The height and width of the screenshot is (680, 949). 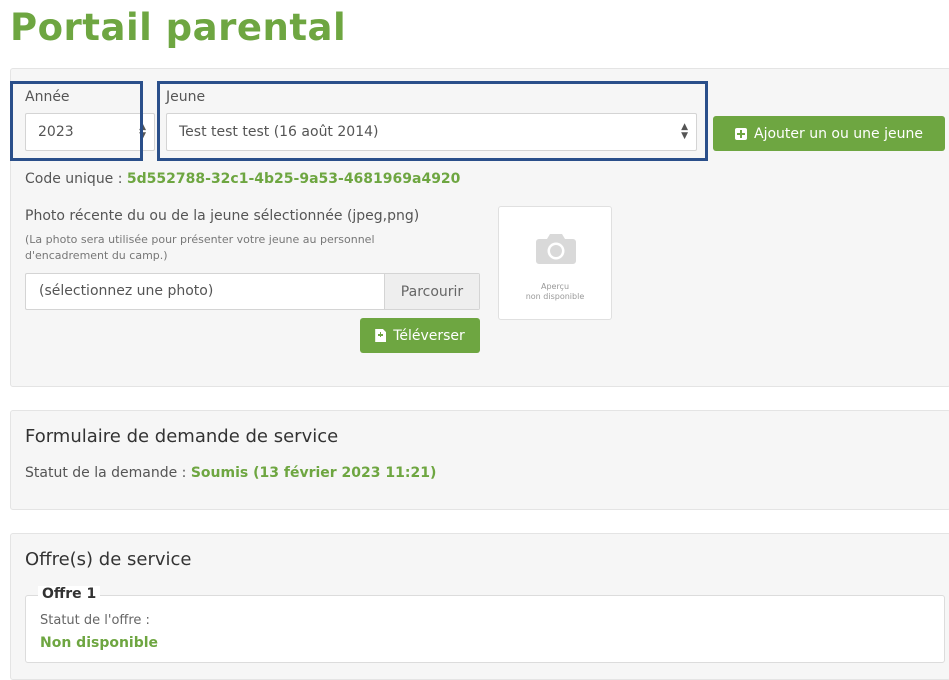 I want to click on unique-code-value: 5d552788-32c1-4b25-9a53-4681969a4920, so click(x=293, y=179).